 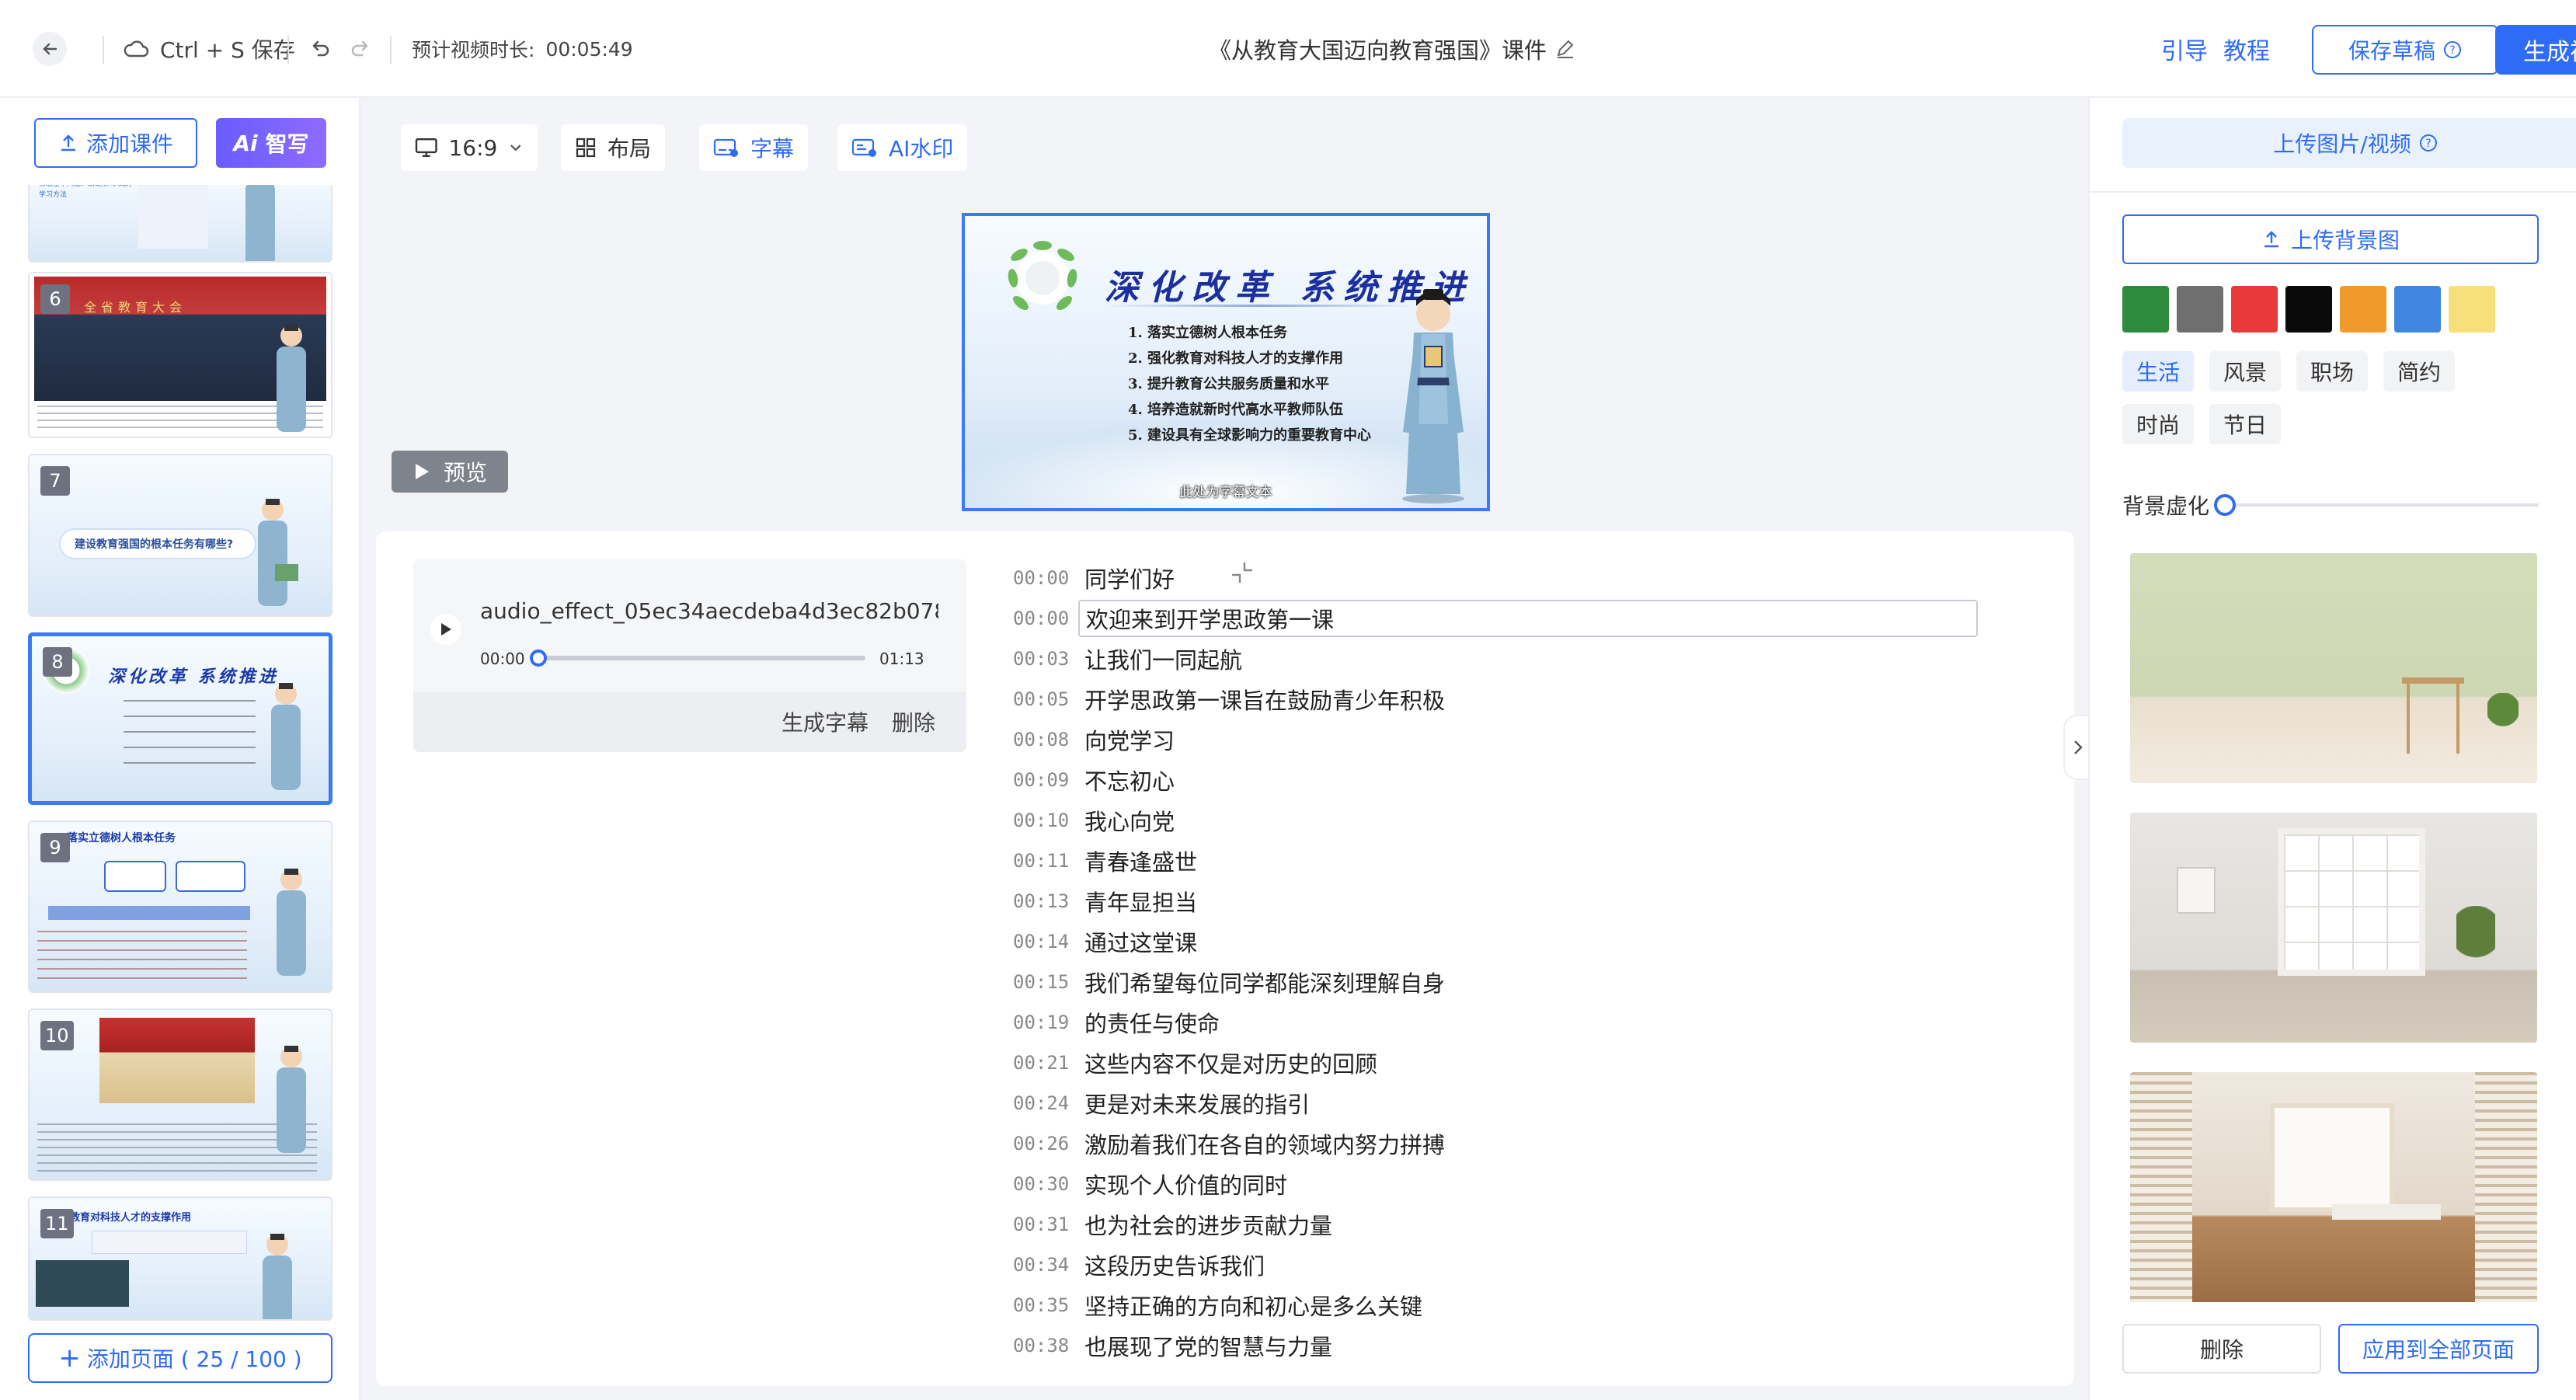 What do you see at coordinates (209, 49) in the screenshot?
I see `save-shortcut: Ctrl + S 保存` at bounding box center [209, 49].